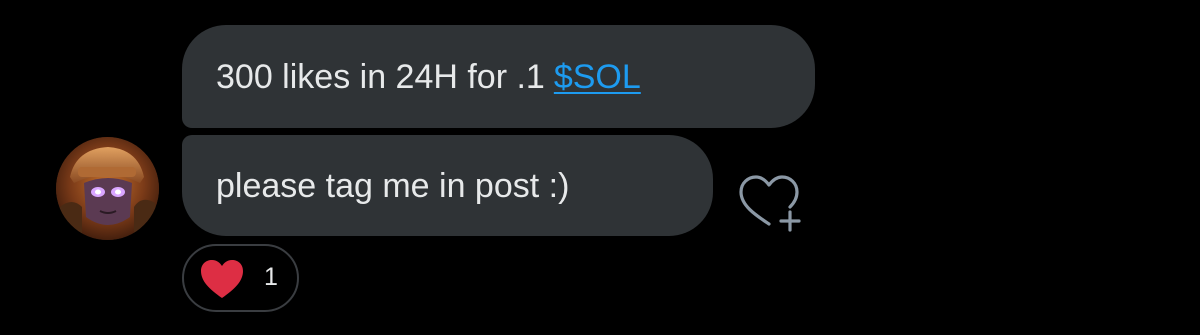  I want to click on avatar, so click(107, 188).